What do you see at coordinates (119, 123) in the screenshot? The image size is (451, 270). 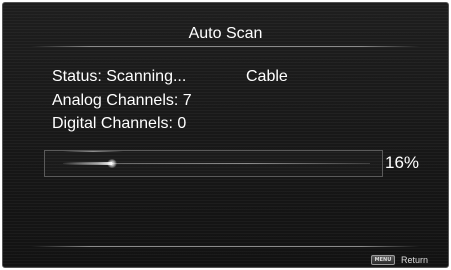 I see `digital-channels-count: Digital Channels: 0` at bounding box center [119, 123].